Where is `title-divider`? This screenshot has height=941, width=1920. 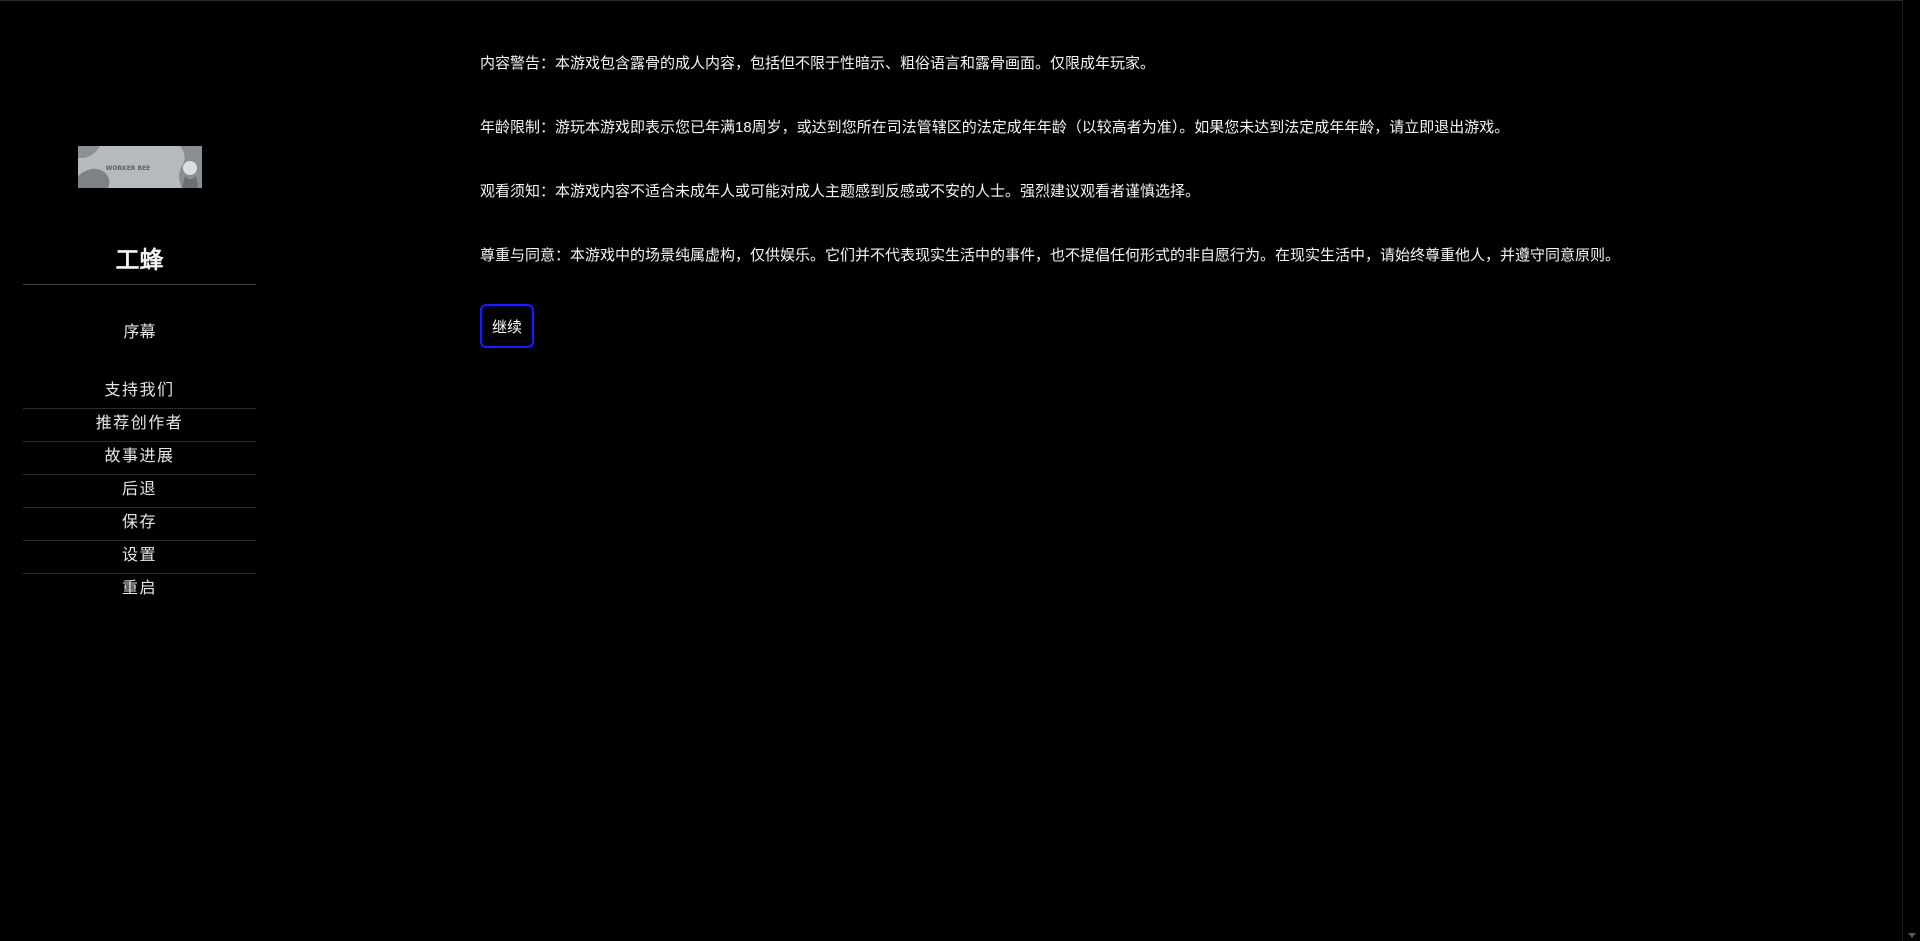 title-divider is located at coordinates (139, 284).